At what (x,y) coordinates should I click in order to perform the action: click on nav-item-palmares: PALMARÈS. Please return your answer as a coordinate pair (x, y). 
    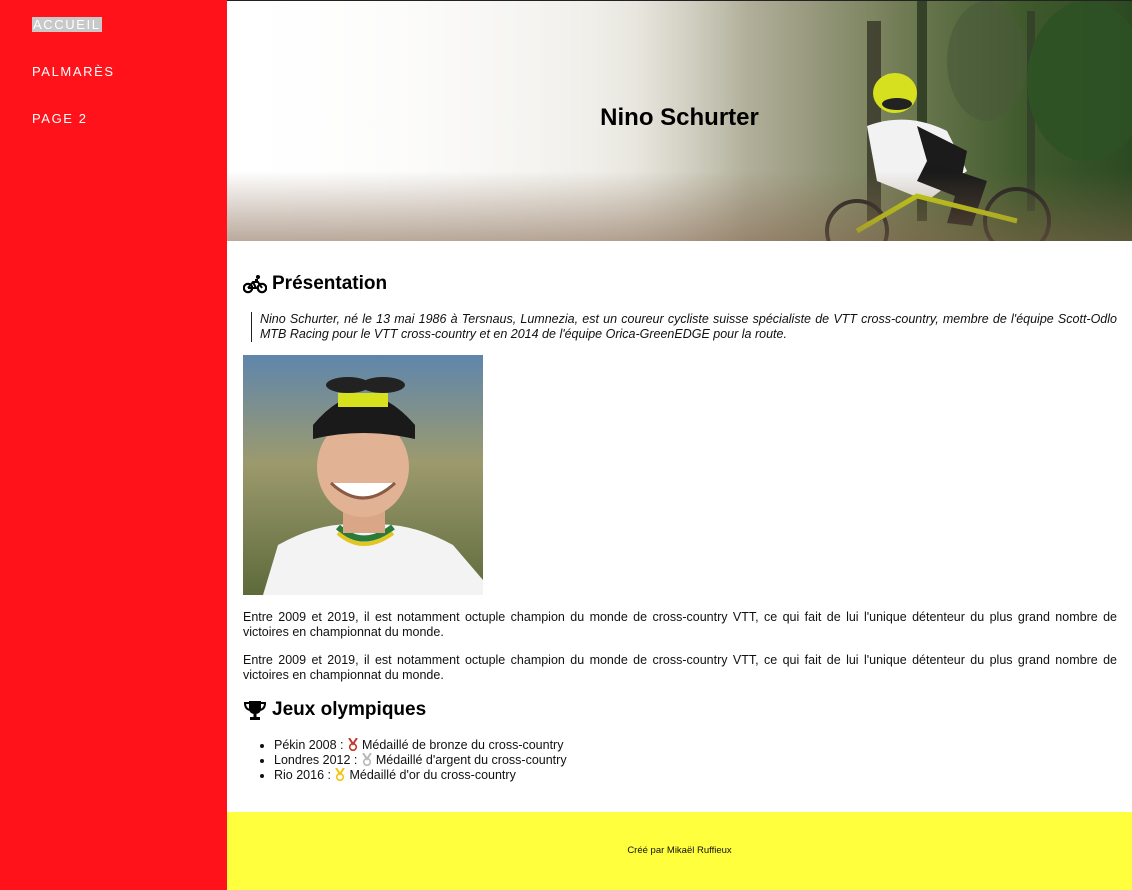
    Looking at the image, I should click on (73, 71).